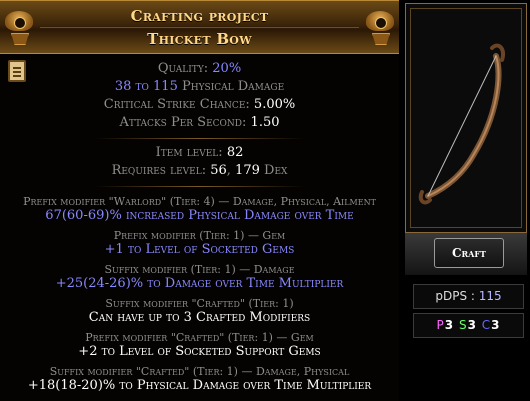 Image resolution: width=530 pixels, height=401 pixels. I want to click on physical-damage-line: 38 to 115 Physical Damage, so click(199, 86).